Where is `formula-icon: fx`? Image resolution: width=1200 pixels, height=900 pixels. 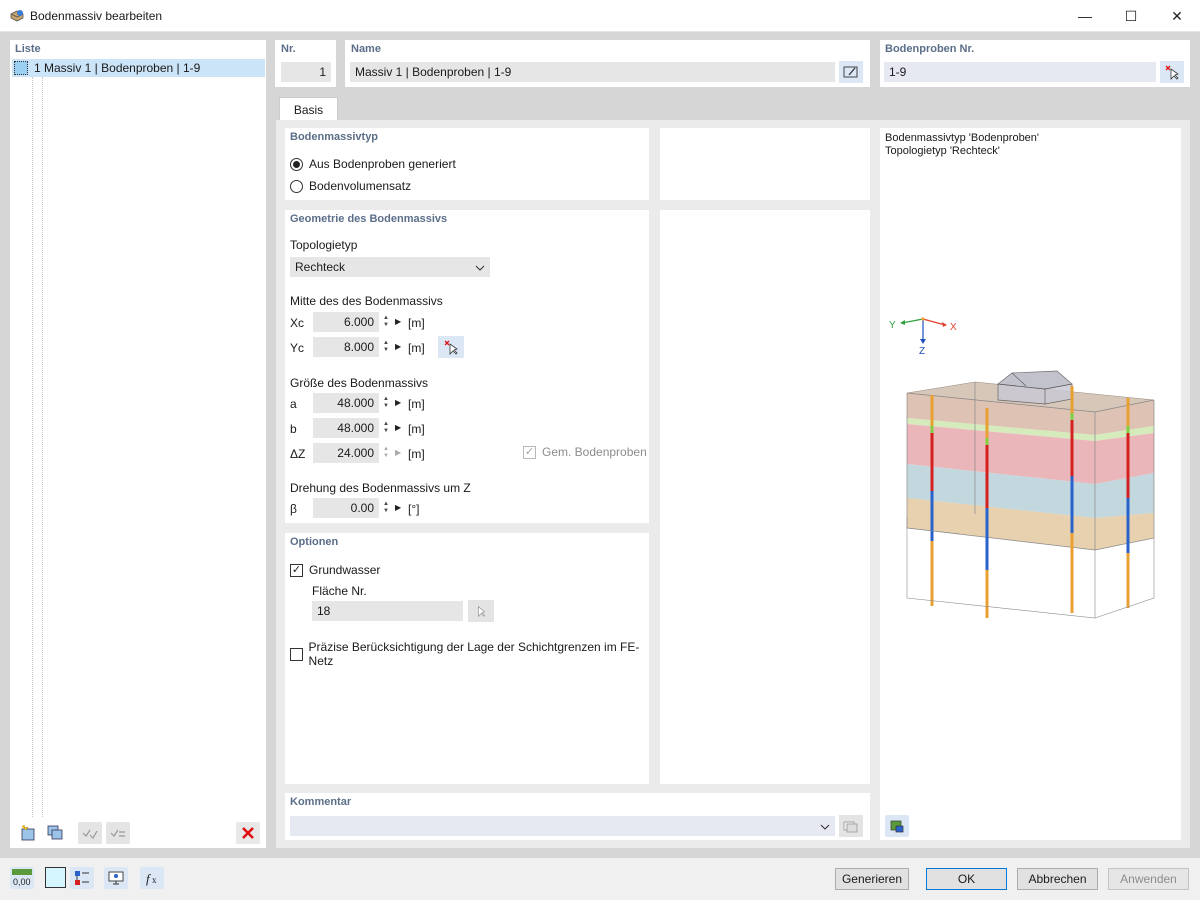 formula-icon: fx is located at coordinates (152, 878).